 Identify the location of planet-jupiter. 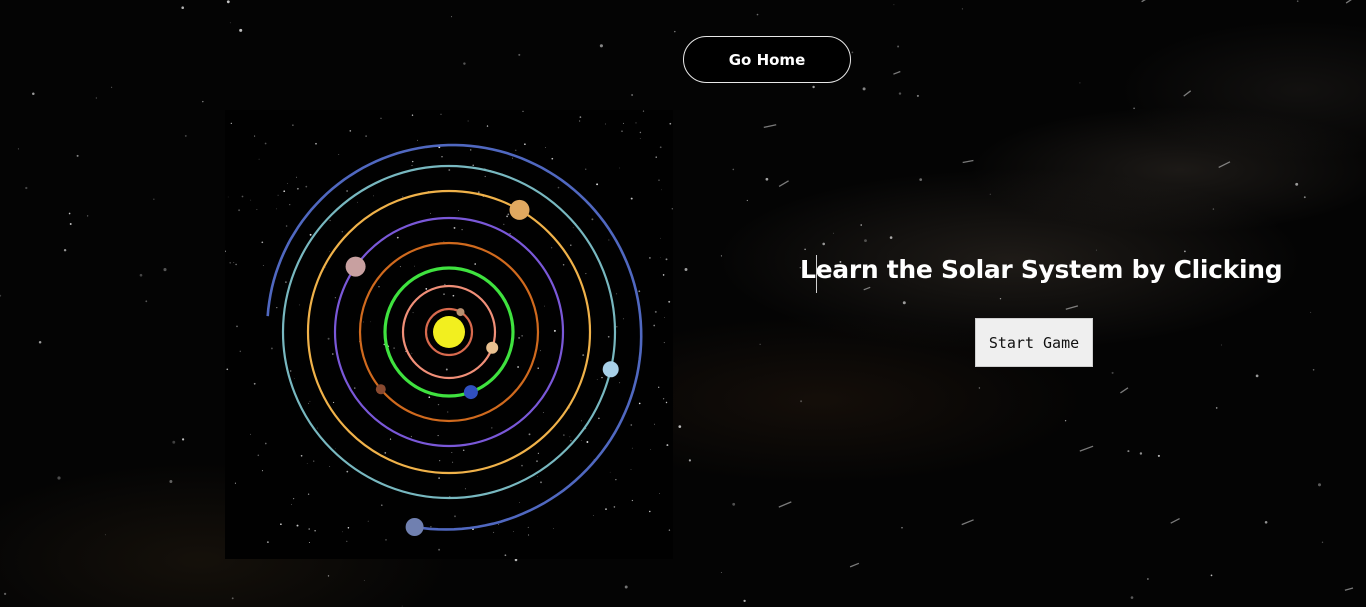
(355, 266).